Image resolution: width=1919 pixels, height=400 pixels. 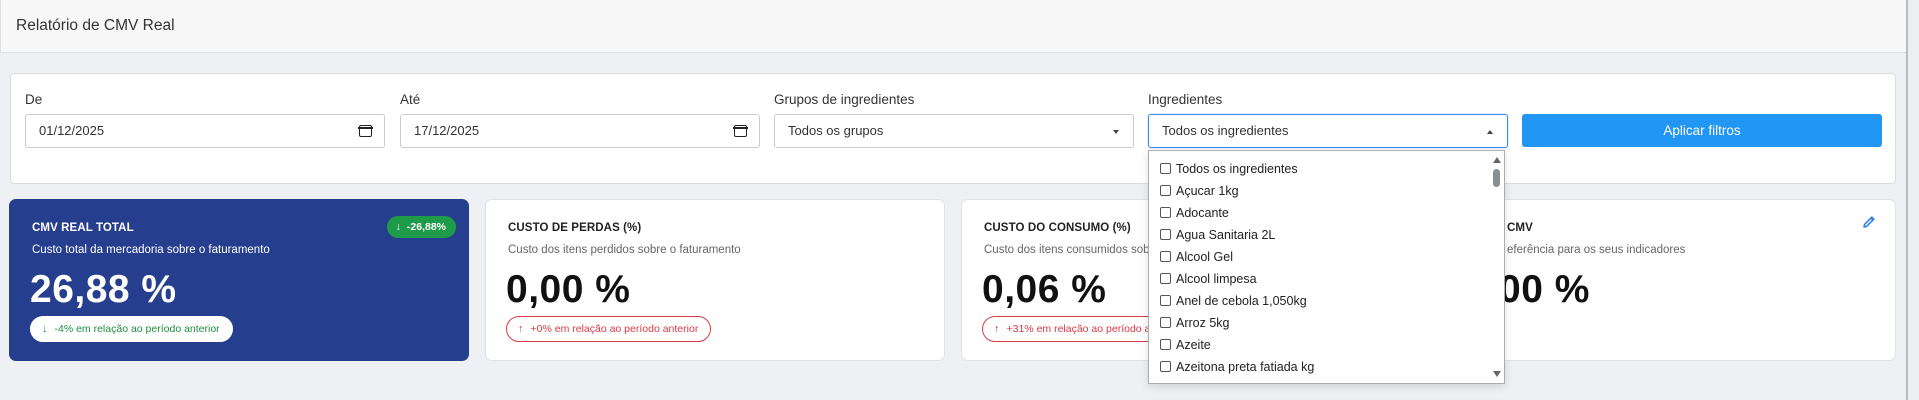 What do you see at coordinates (1544, 289) in the screenshot?
I see `card-value: 00 %` at bounding box center [1544, 289].